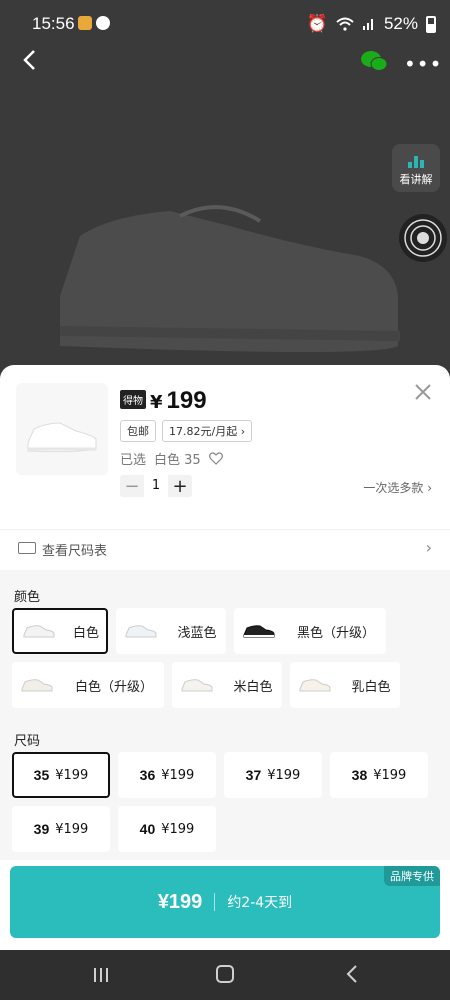 The image size is (450, 1000). Describe the element at coordinates (177, 460) in the screenshot. I see `selected-value: 白色 35` at that location.